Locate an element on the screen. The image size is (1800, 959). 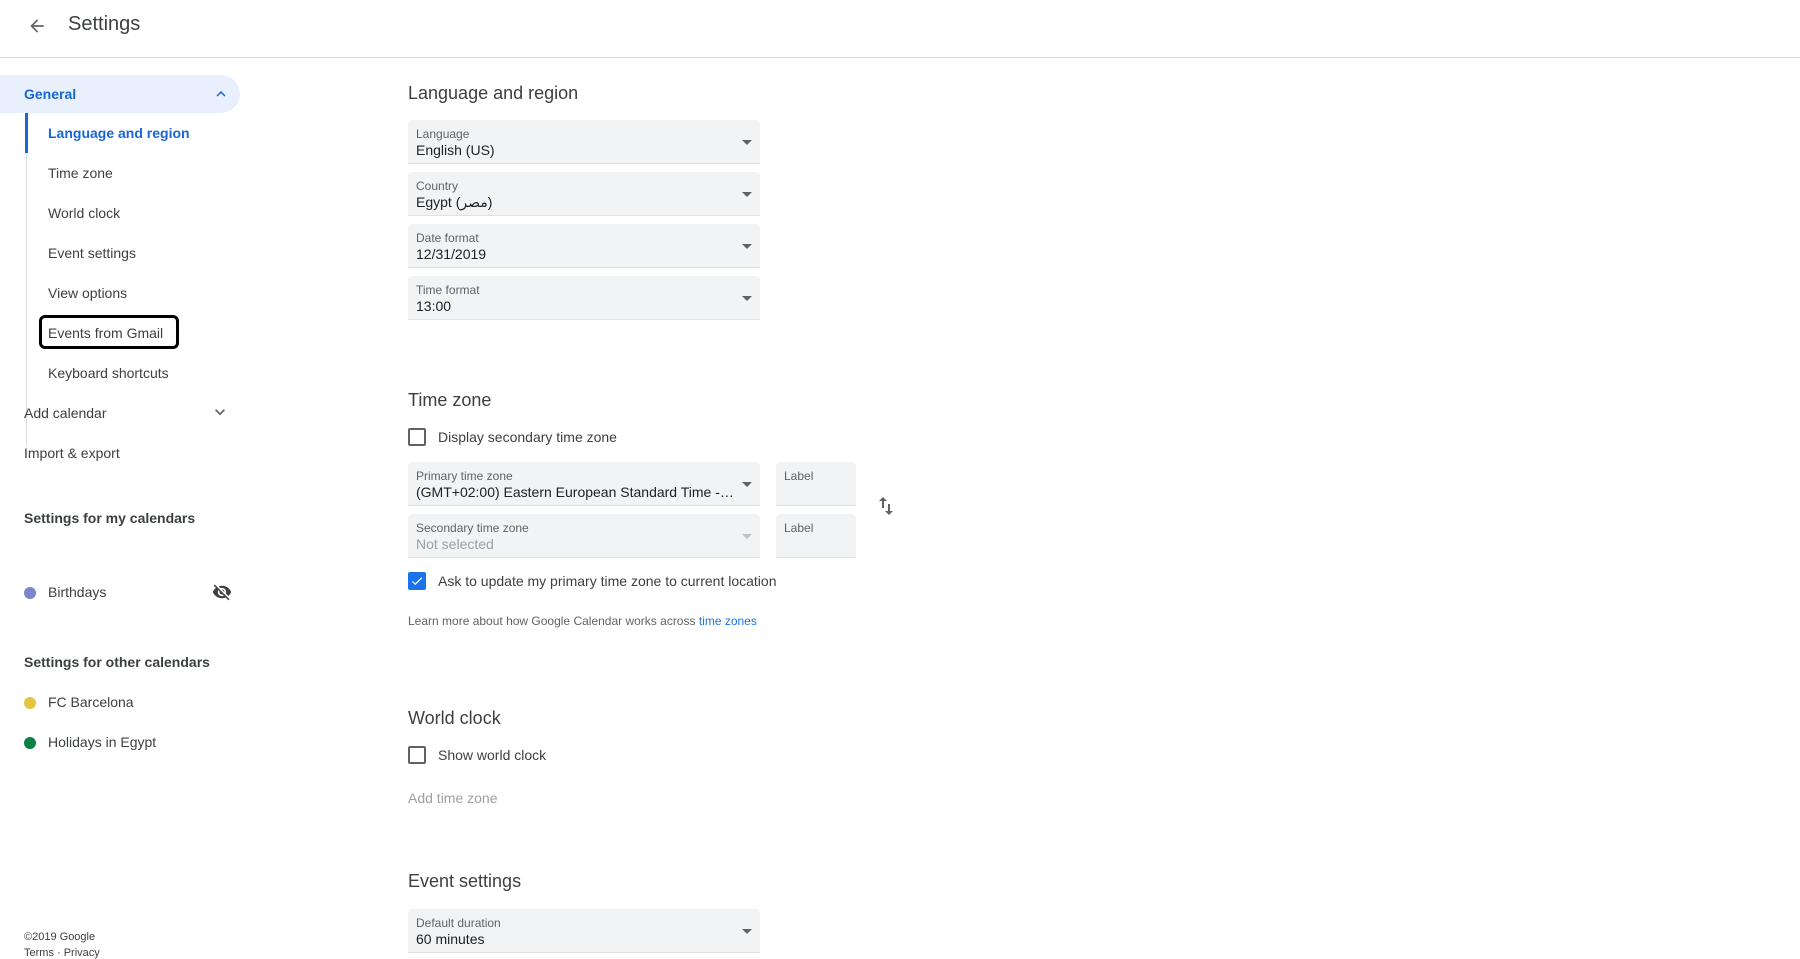
back-button is located at coordinates (37, 26).